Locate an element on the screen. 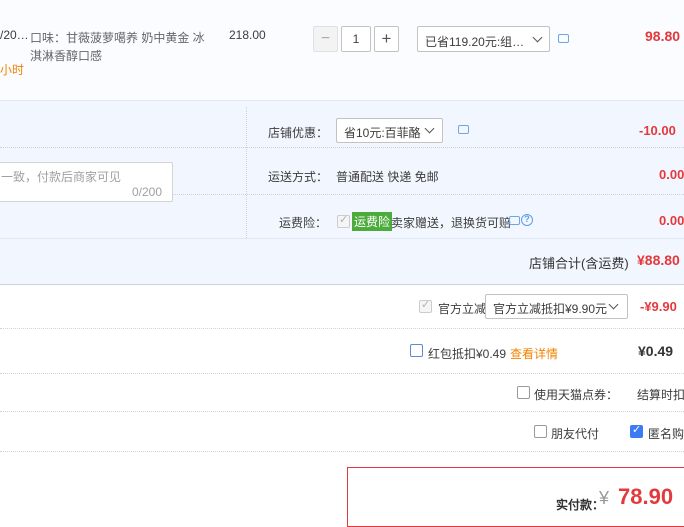  item-spec-line1: 口味：甘薇菠萝噶养 奶中黄金 冰 is located at coordinates (117, 38).